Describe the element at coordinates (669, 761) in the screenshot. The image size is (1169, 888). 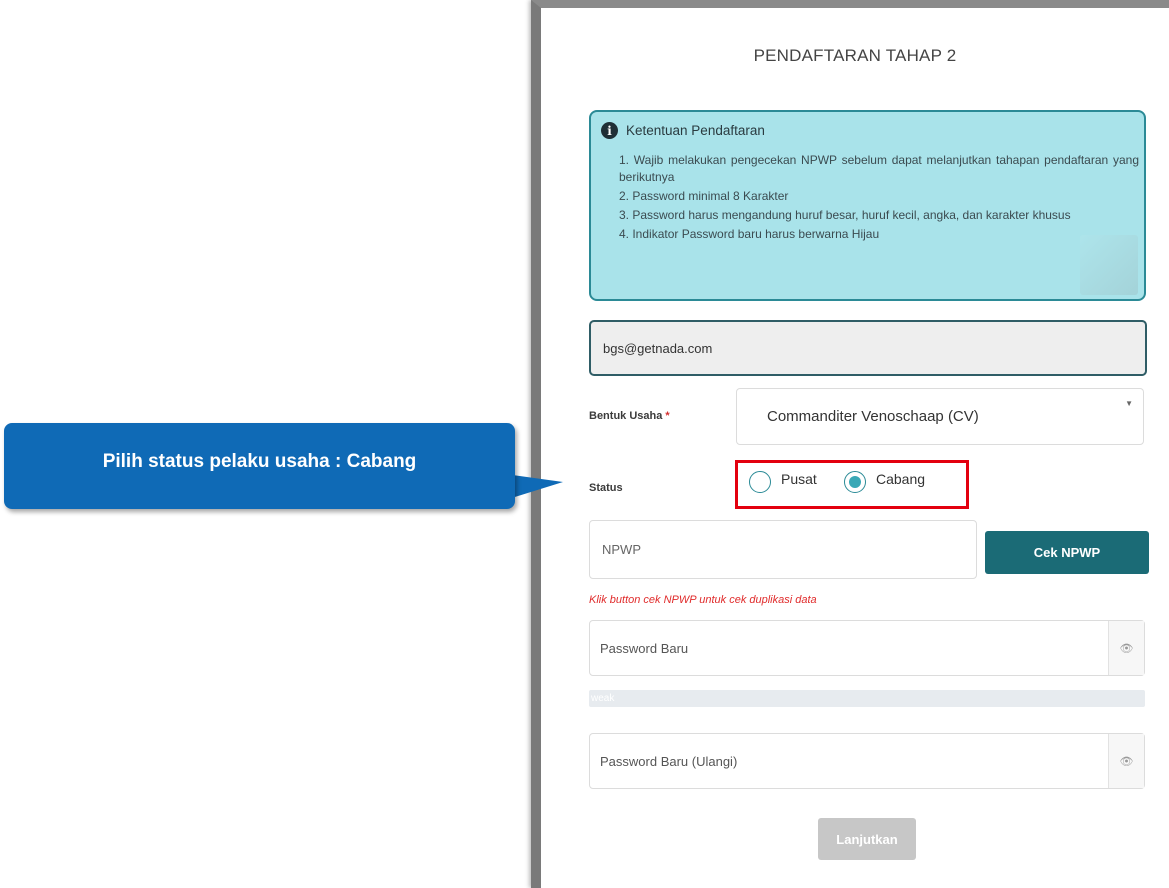
I see `password-repeat-placeholder: Password Baru (Ulangi)` at that location.